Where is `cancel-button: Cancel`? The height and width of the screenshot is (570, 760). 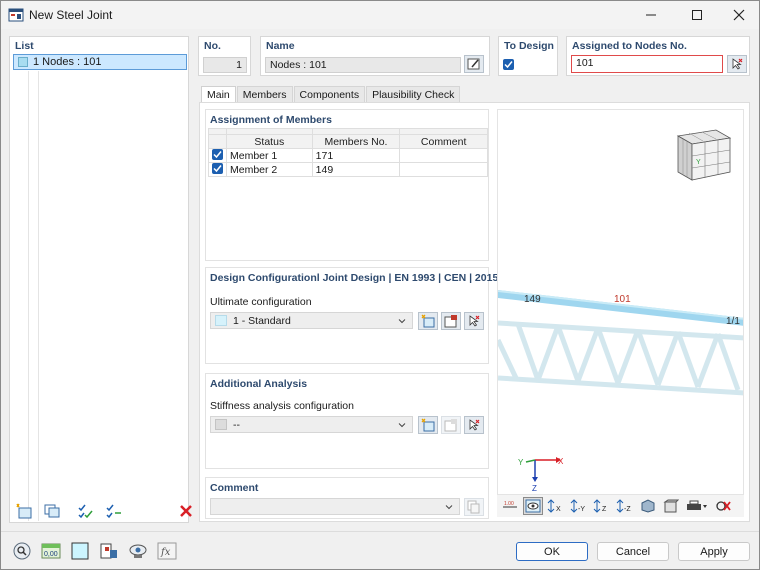
cancel-button: Cancel is located at coordinates (633, 551).